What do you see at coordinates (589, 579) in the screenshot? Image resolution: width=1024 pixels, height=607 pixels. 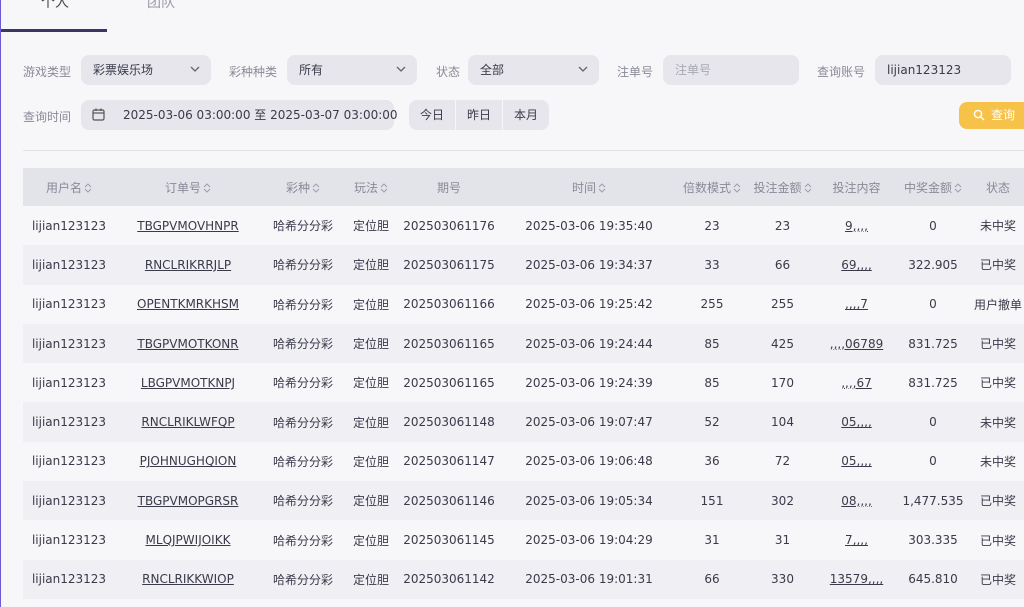 I see `cell-time: 2025-03-06 19:01:31` at bounding box center [589, 579].